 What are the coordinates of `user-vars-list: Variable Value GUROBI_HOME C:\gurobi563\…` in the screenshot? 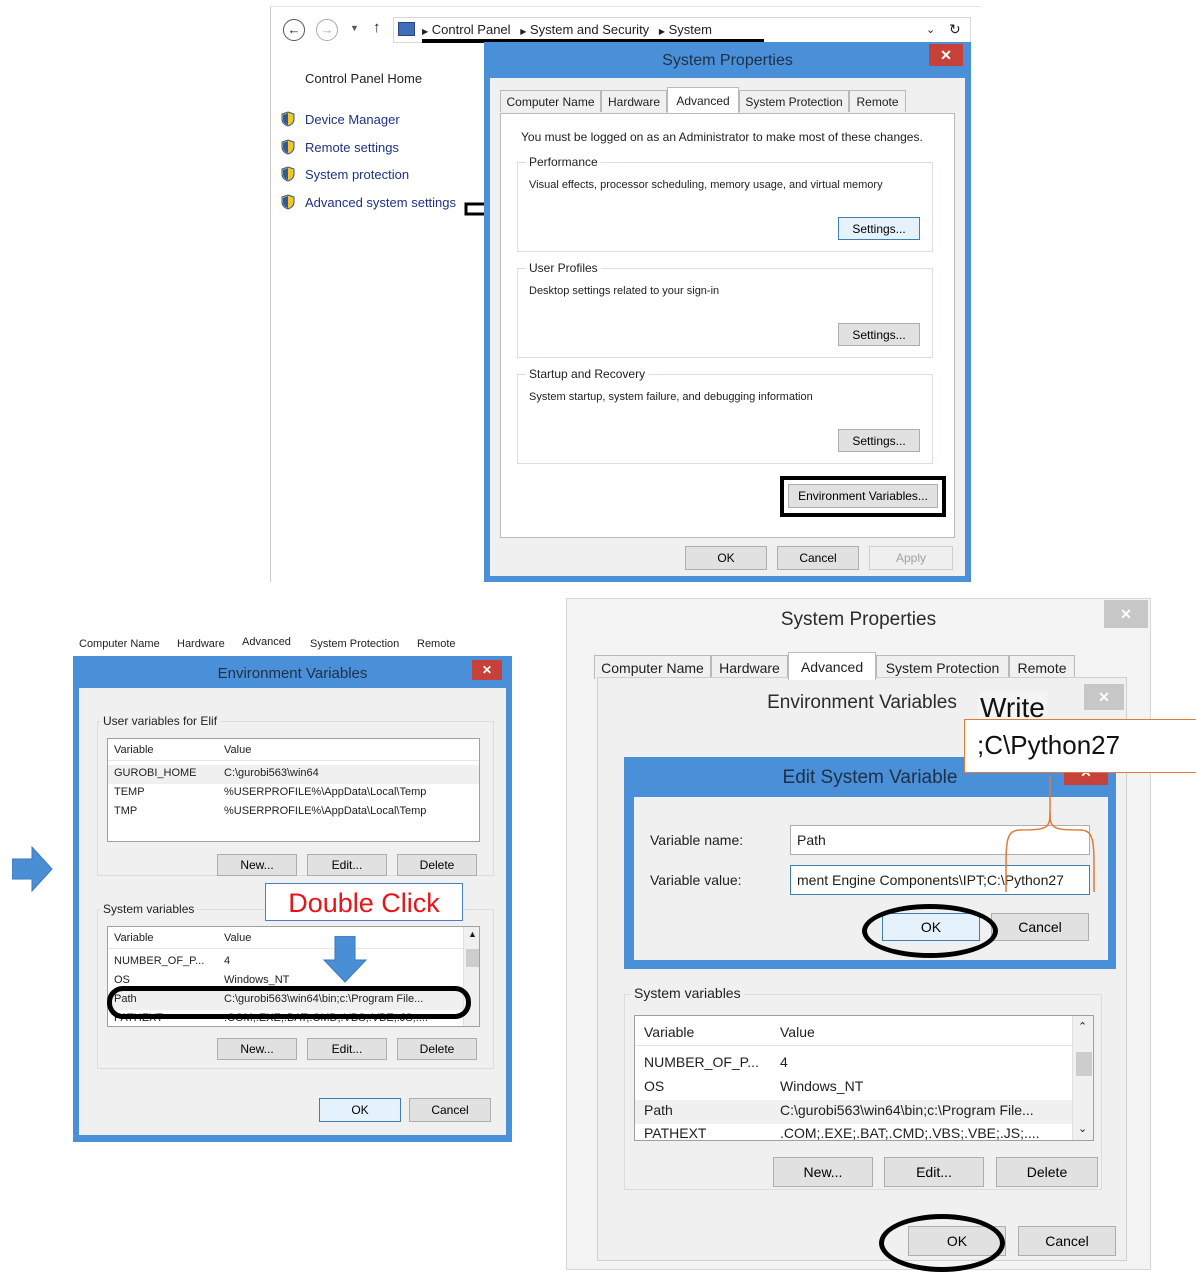 It's located at (293, 790).